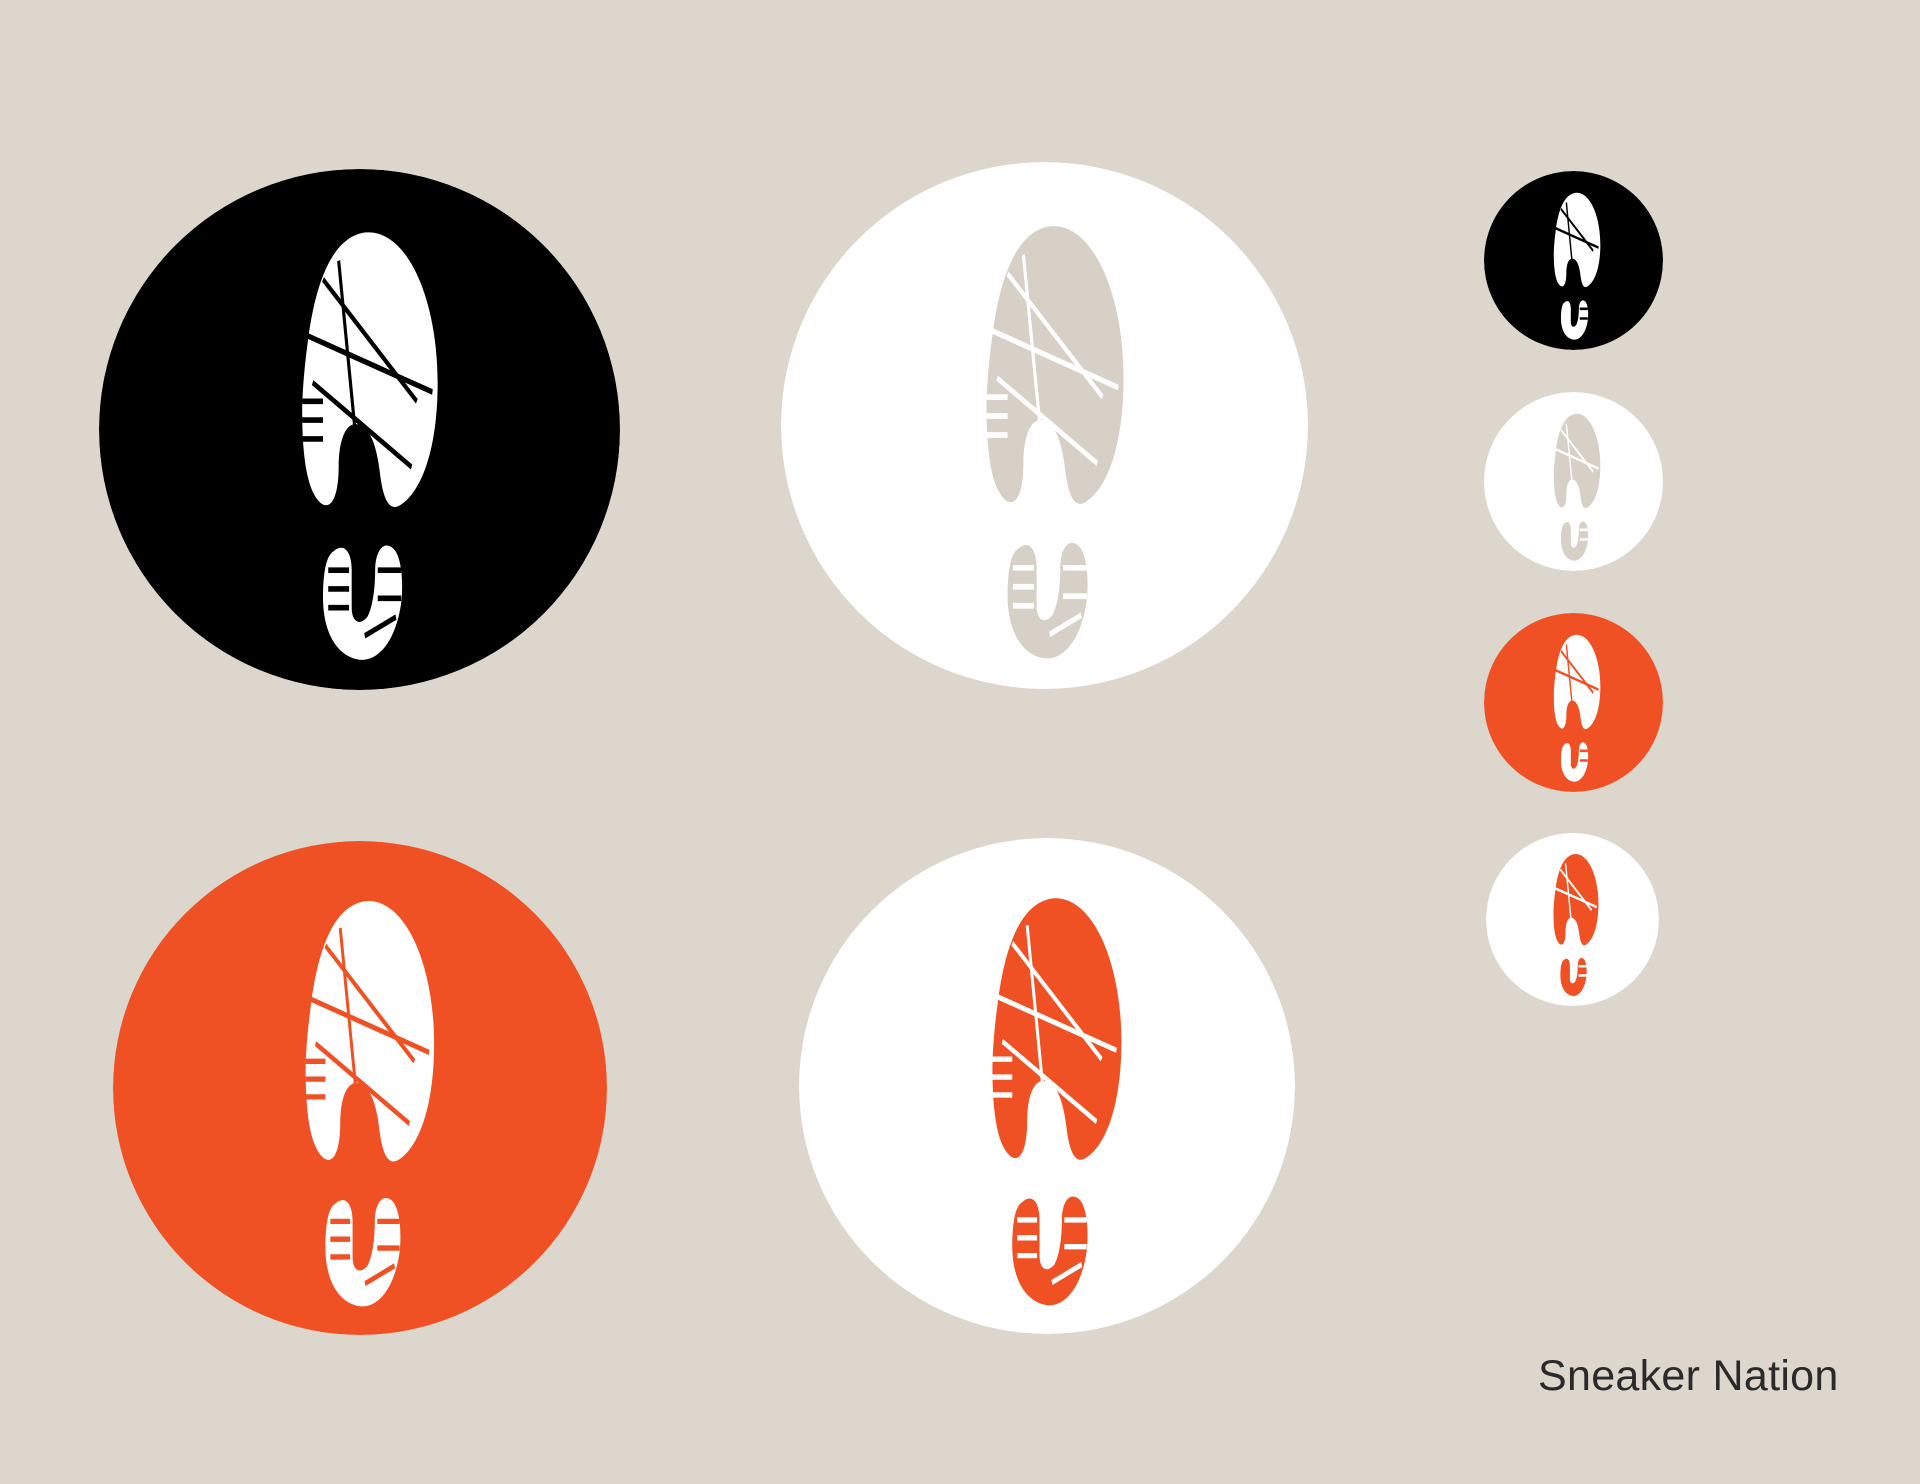  I want to click on logo-badge-white-orange-large, so click(1047, 1086).